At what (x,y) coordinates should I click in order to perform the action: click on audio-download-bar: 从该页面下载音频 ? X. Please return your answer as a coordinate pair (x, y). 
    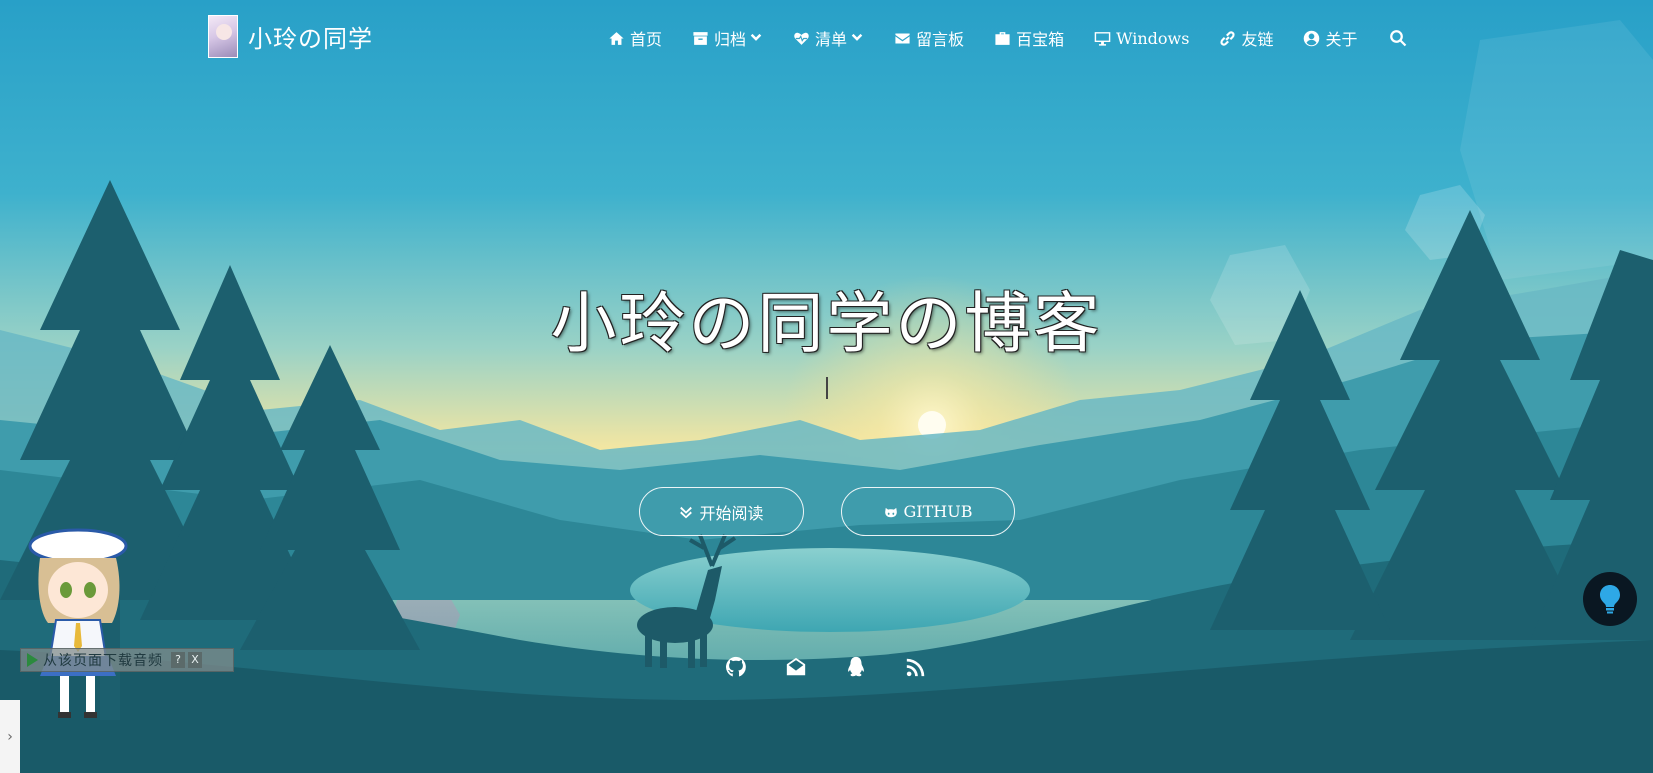
    Looking at the image, I should click on (127, 660).